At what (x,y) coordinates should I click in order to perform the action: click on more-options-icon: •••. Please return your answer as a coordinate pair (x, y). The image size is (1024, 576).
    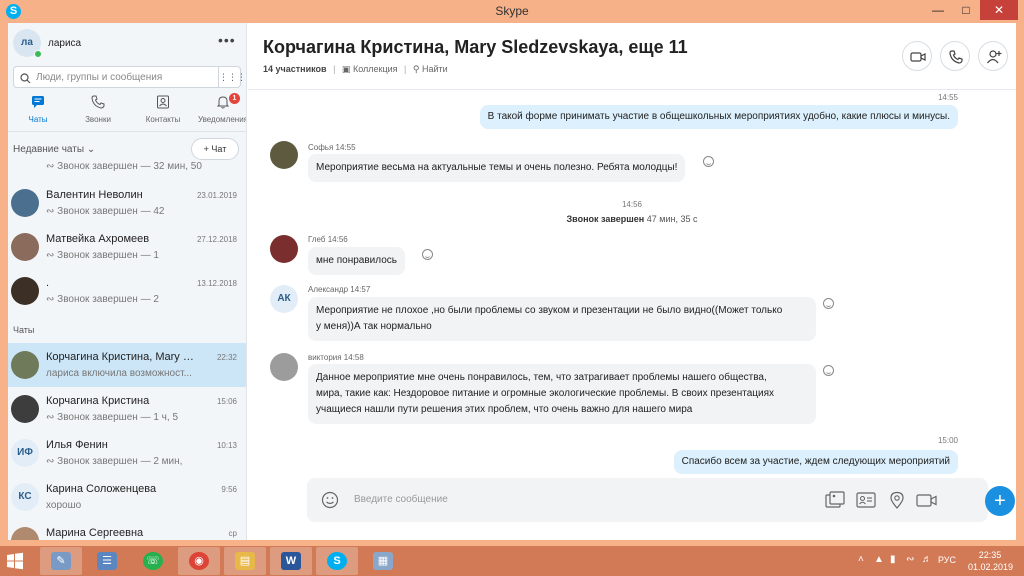
    Looking at the image, I should click on (227, 40).